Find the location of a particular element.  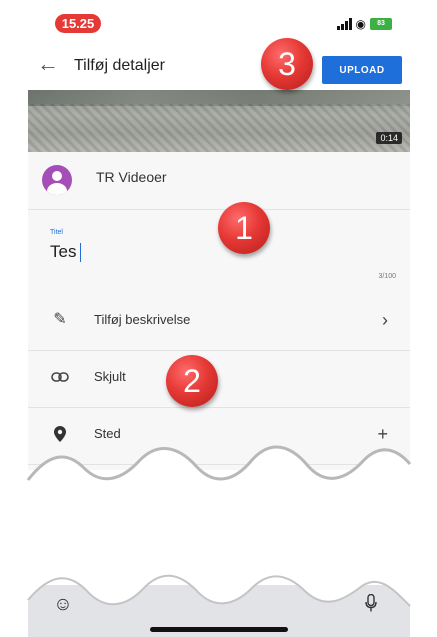

callout-marker-1: 1 is located at coordinates (244, 228).